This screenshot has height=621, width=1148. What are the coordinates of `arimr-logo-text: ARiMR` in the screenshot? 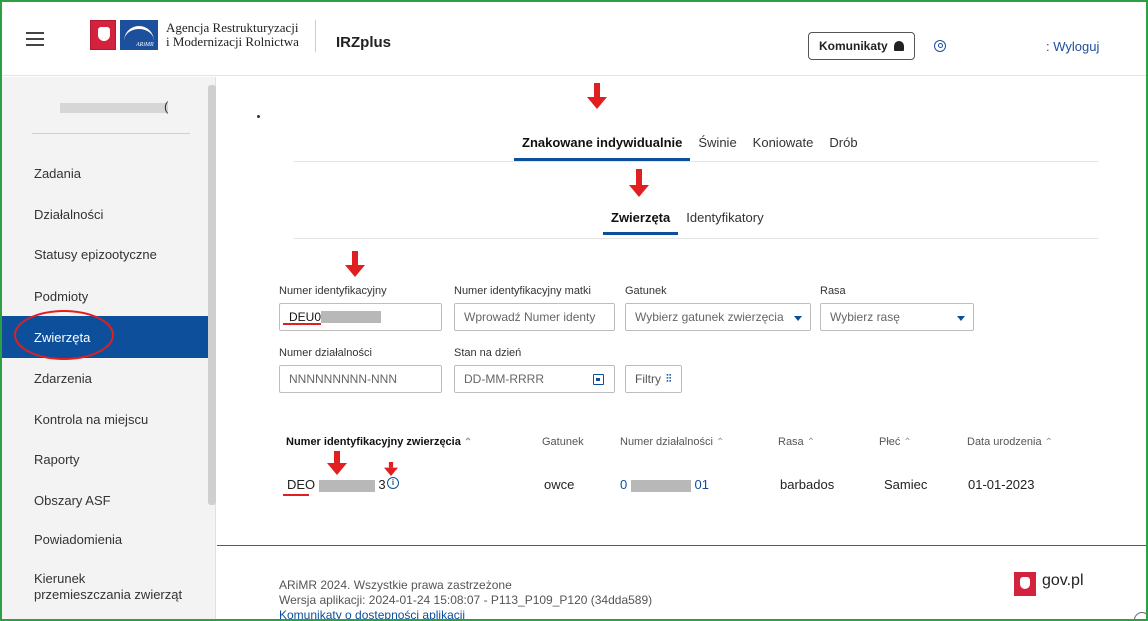 It's located at (145, 45).